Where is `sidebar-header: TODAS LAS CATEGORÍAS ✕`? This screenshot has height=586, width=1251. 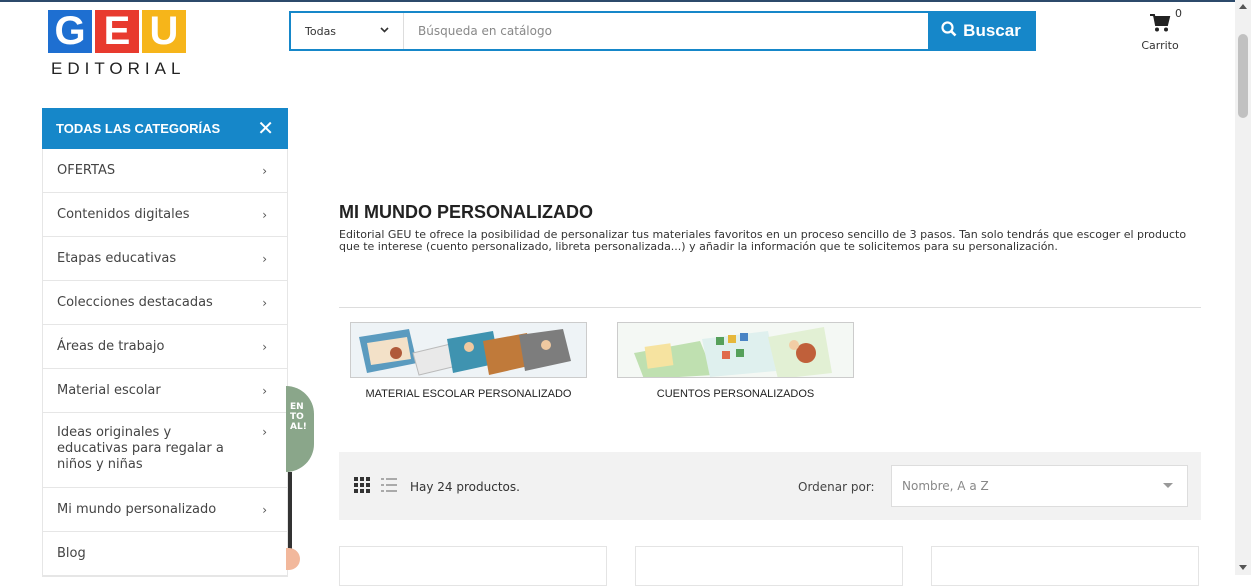
sidebar-header: TODAS LAS CATEGORÍAS ✕ is located at coordinates (165, 128).